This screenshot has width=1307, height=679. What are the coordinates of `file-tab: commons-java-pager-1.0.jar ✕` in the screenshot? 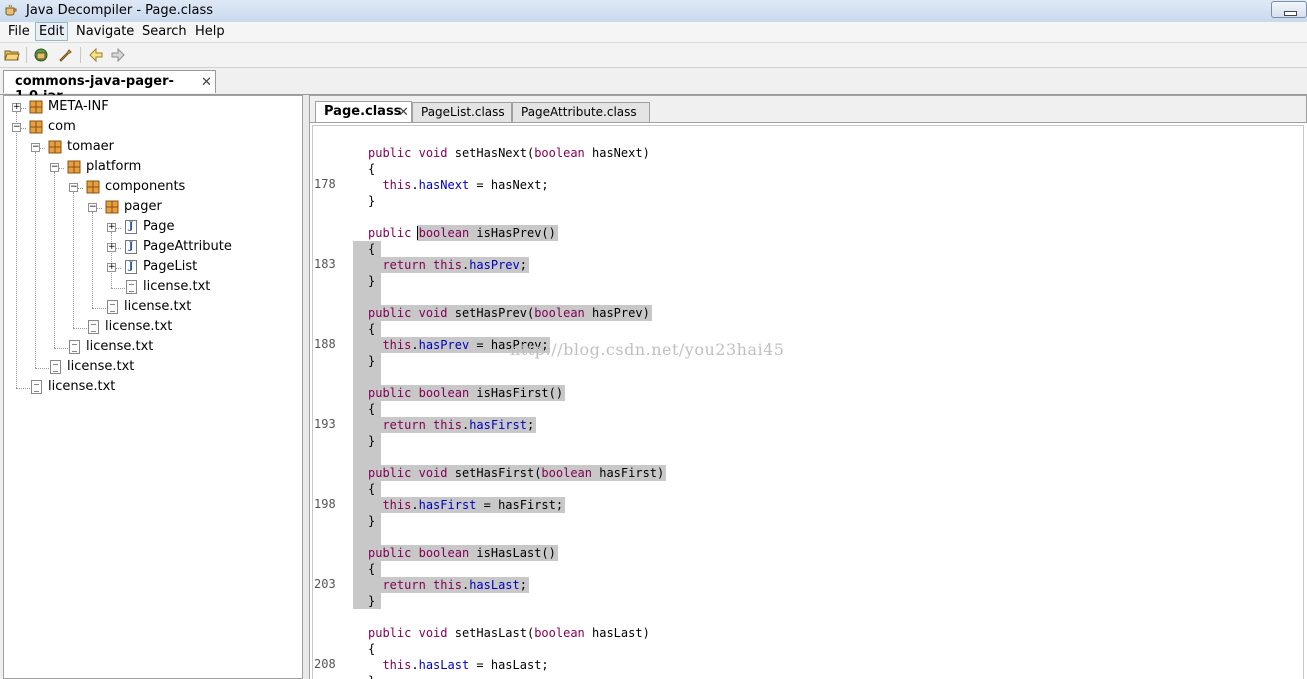 It's located at (109, 87).